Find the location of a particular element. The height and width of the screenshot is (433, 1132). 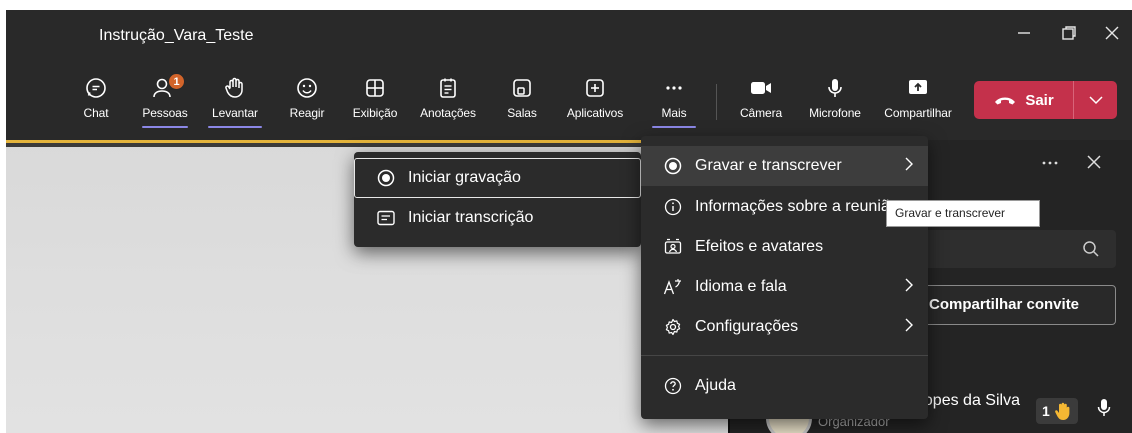

minimize-button is located at coordinates (1024, 35).